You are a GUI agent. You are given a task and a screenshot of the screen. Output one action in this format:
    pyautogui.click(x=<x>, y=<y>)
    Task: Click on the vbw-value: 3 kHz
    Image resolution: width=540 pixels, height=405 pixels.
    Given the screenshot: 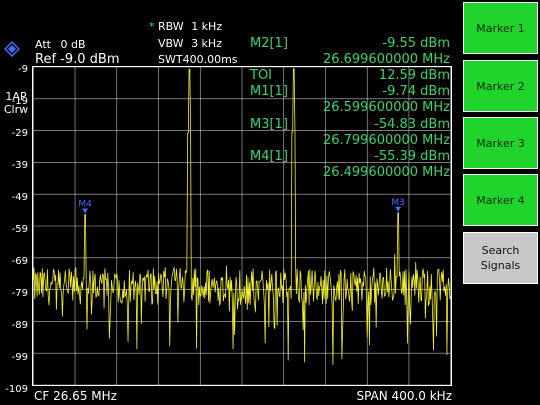 What is the action you would take?
    pyautogui.click(x=206, y=43)
    